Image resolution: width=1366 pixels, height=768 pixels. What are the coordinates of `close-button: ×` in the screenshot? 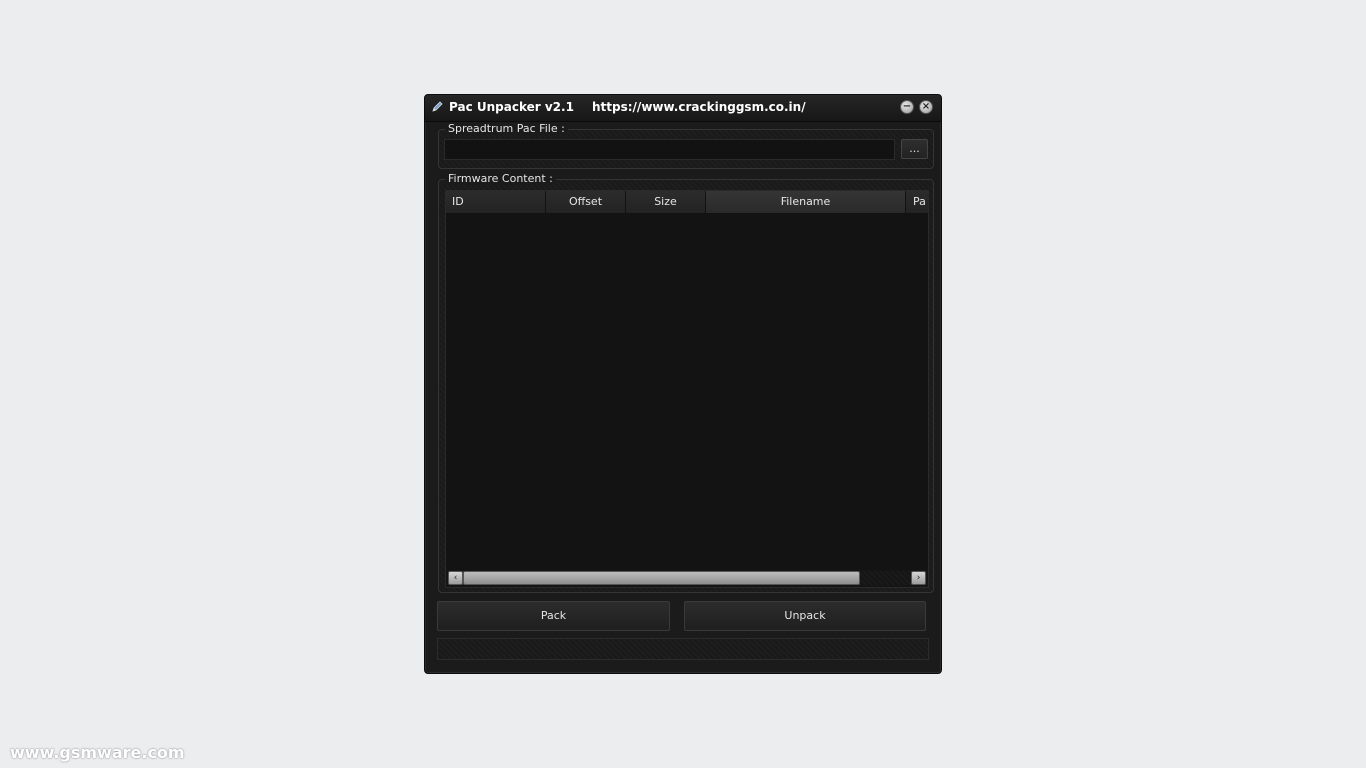 It's located at (926, 107).